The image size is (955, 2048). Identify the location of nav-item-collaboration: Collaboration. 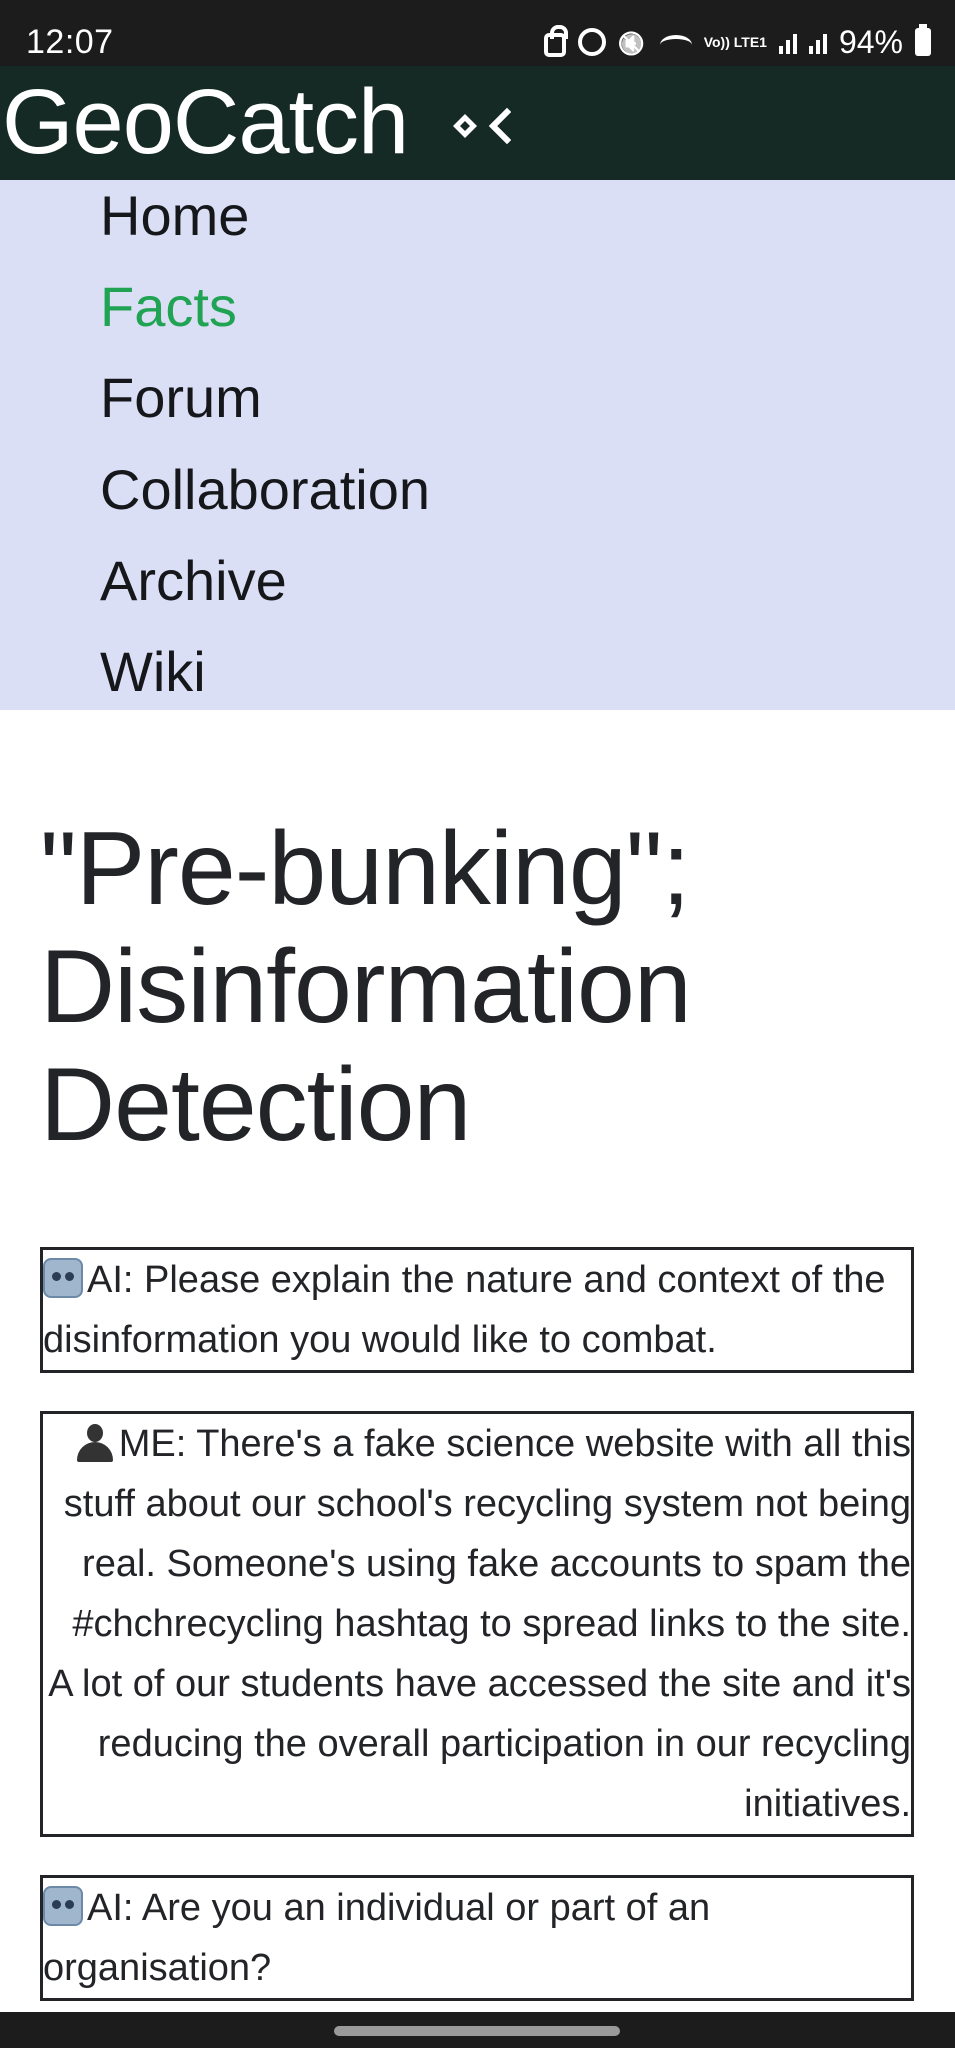
(265, 490).